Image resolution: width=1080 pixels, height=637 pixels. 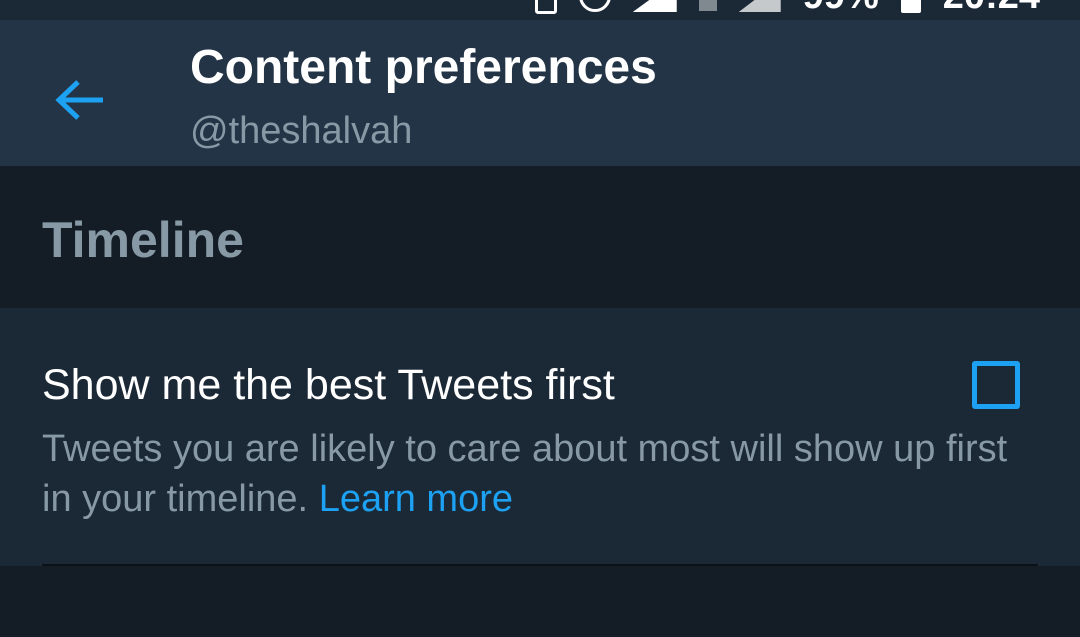 I want to click on battery-percentage: 99%, so click(x=841, y=8).